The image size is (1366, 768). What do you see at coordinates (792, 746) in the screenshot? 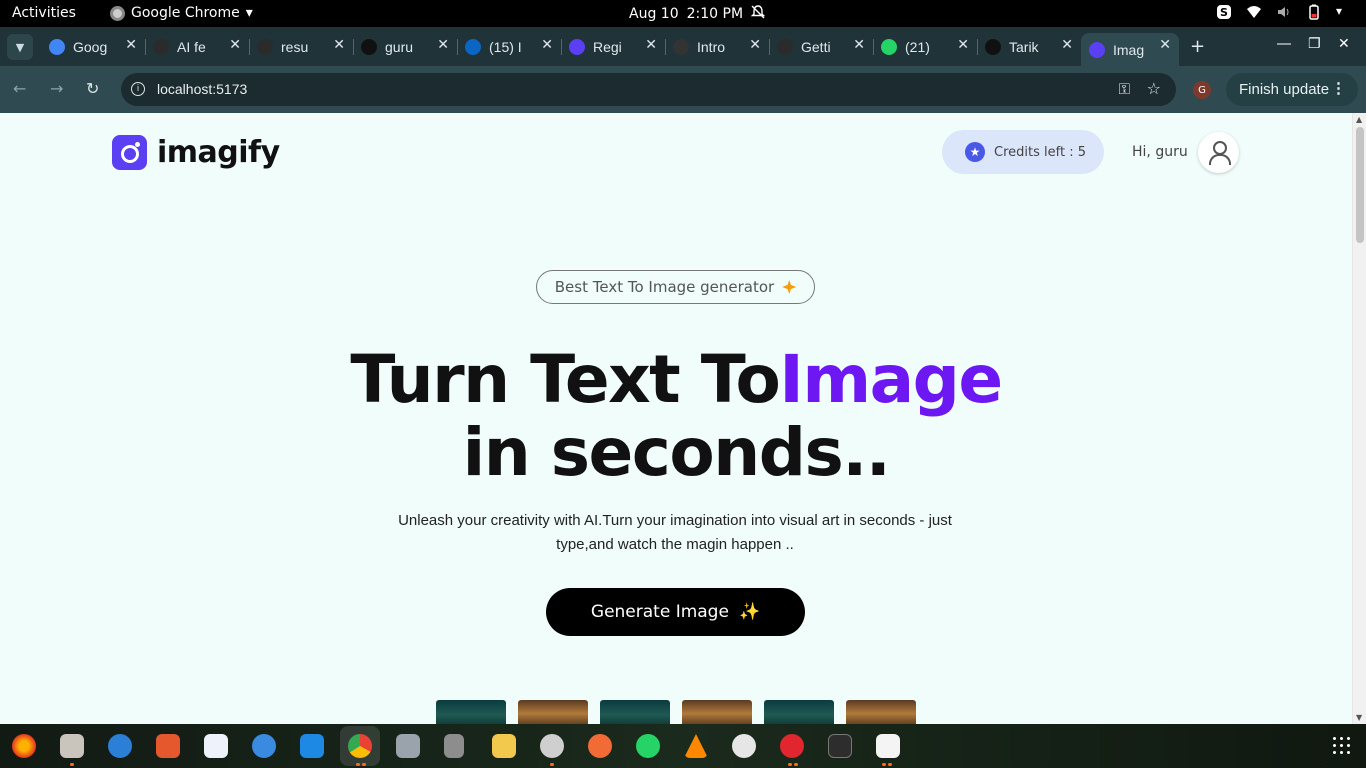
I see `update-alert-icon` at bounding box center [792, 746].